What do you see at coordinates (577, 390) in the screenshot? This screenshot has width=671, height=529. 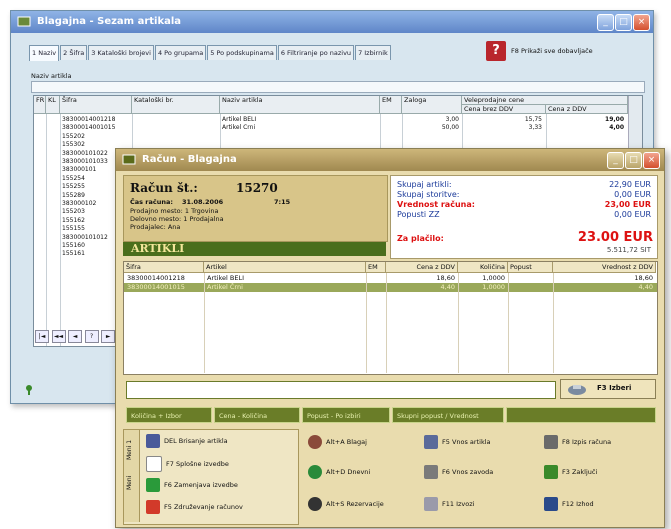 I see `save-icon` at bounding box center [577, 390].